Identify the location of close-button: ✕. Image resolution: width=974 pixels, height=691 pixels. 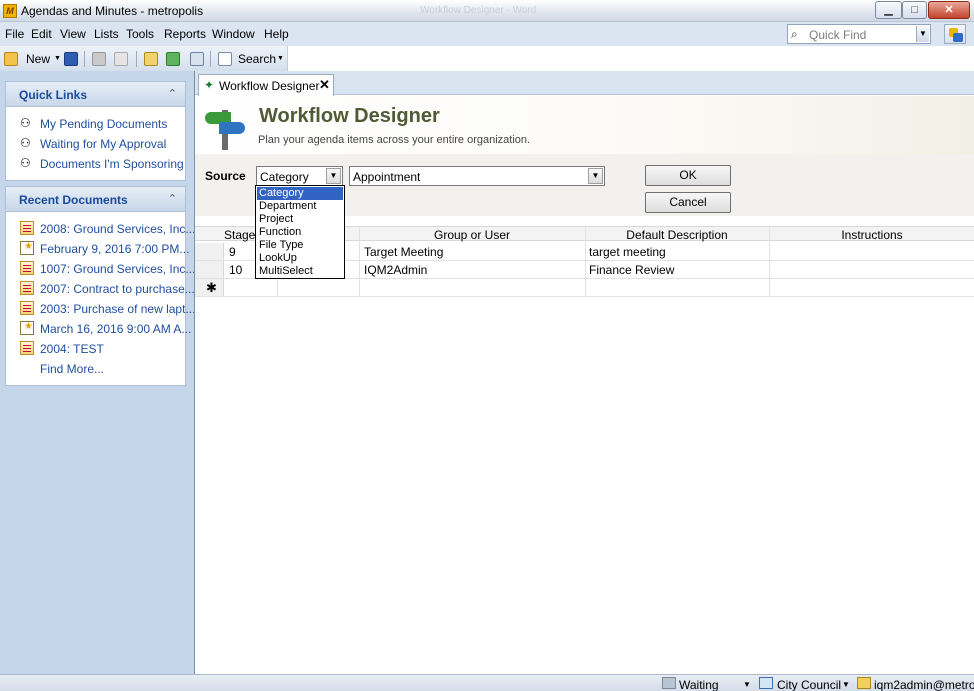
(949, 10).